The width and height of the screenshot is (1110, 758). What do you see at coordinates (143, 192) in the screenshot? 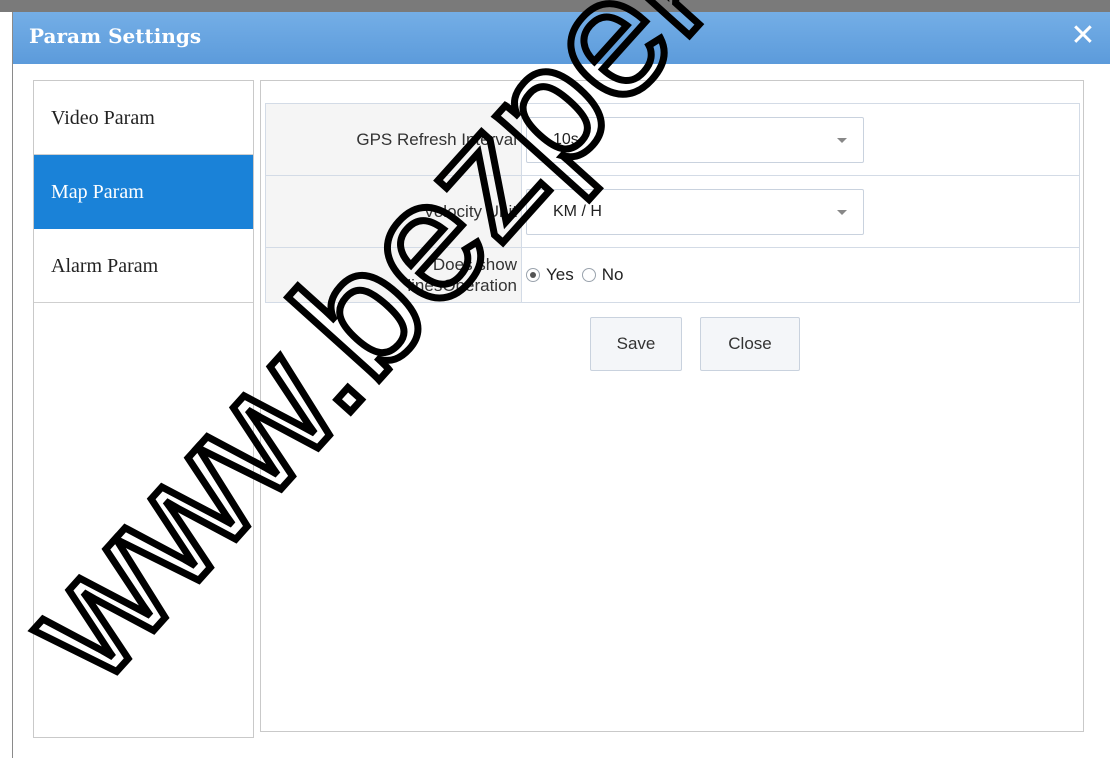
I see `sidebar-item-map-param: Map Param` at bounding box center [143, 192].